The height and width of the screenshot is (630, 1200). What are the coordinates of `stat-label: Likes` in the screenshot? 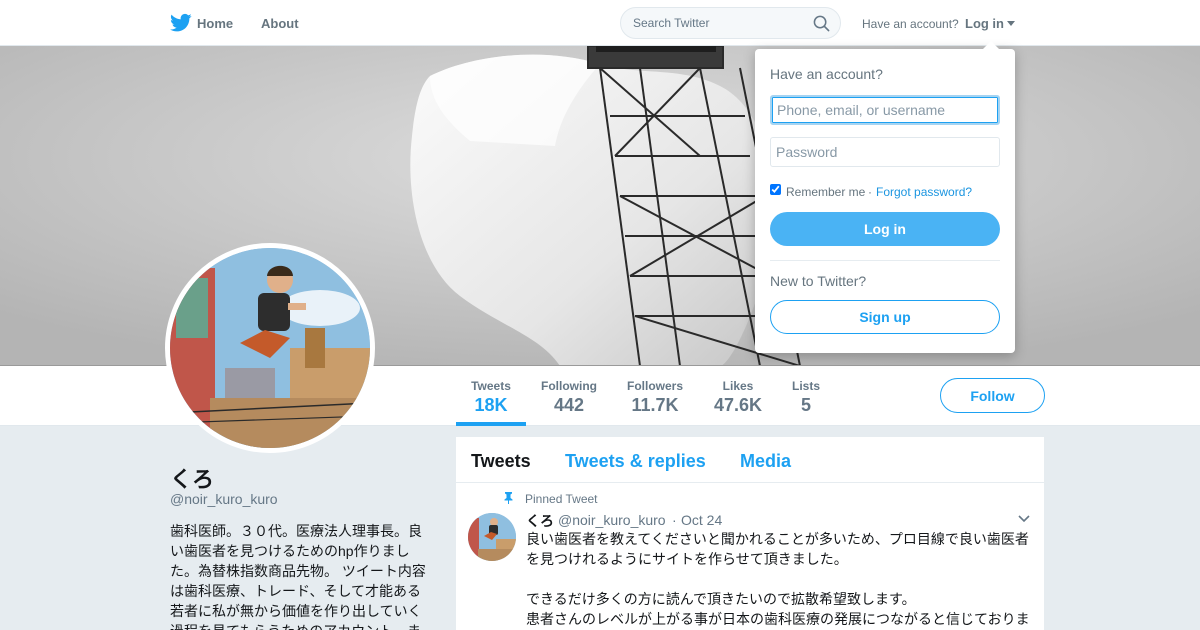 It's located at (738, 386).